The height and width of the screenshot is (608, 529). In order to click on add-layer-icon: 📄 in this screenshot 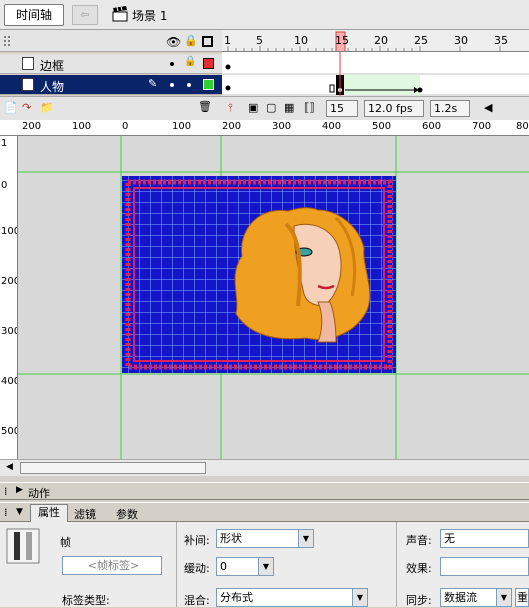, I will do `click(11, 107)`.